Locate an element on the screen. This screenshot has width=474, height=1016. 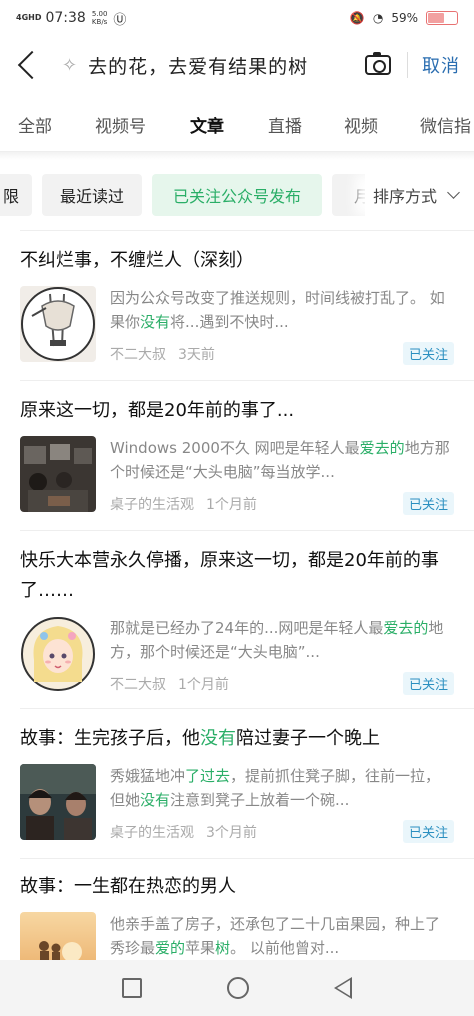
text-segment: 陪过妻子一个晚上 is located at coordinates (308, 738).